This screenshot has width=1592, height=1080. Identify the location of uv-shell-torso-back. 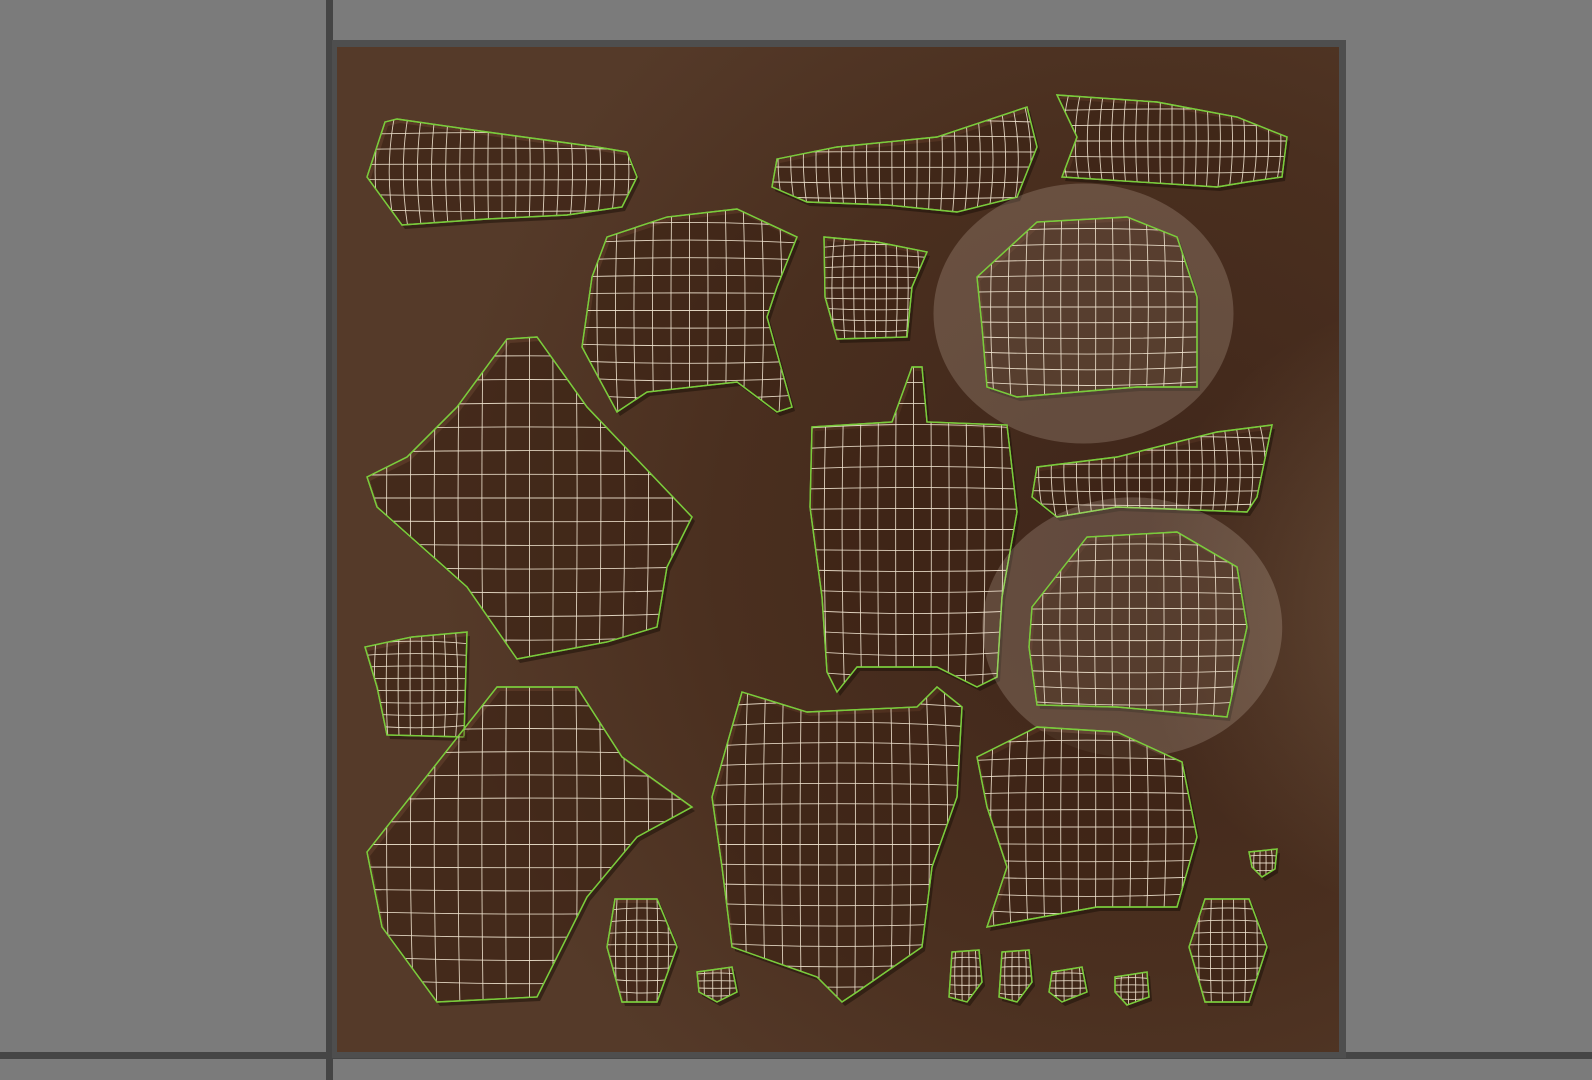
(838, 846).